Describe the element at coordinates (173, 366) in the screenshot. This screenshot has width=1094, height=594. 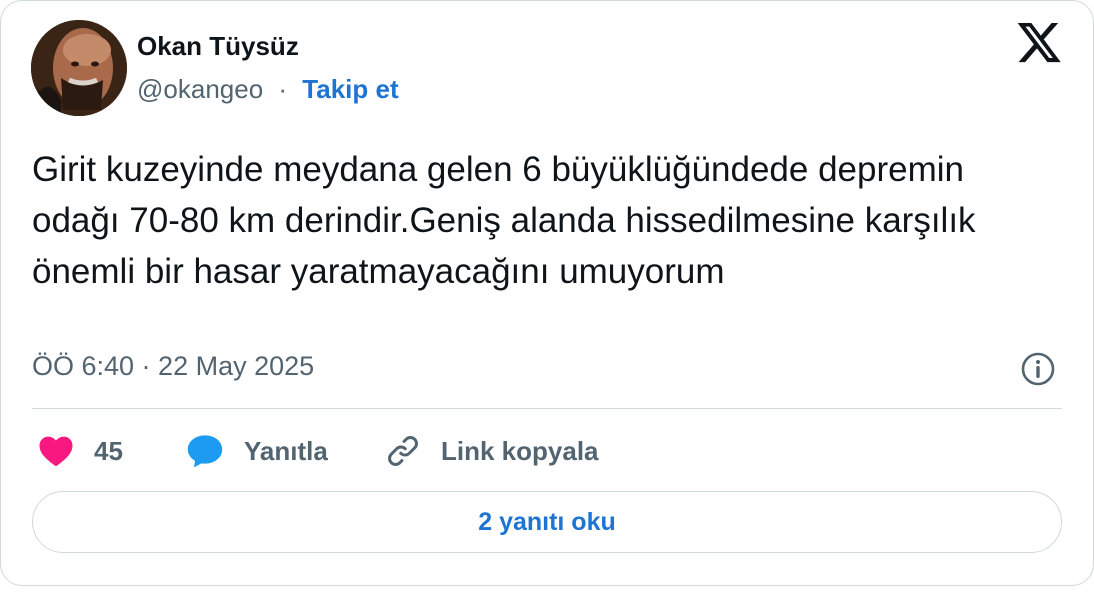
I see `tweet-timestamp: ÖÖ 6:40 · 22 May 2025` at that location.